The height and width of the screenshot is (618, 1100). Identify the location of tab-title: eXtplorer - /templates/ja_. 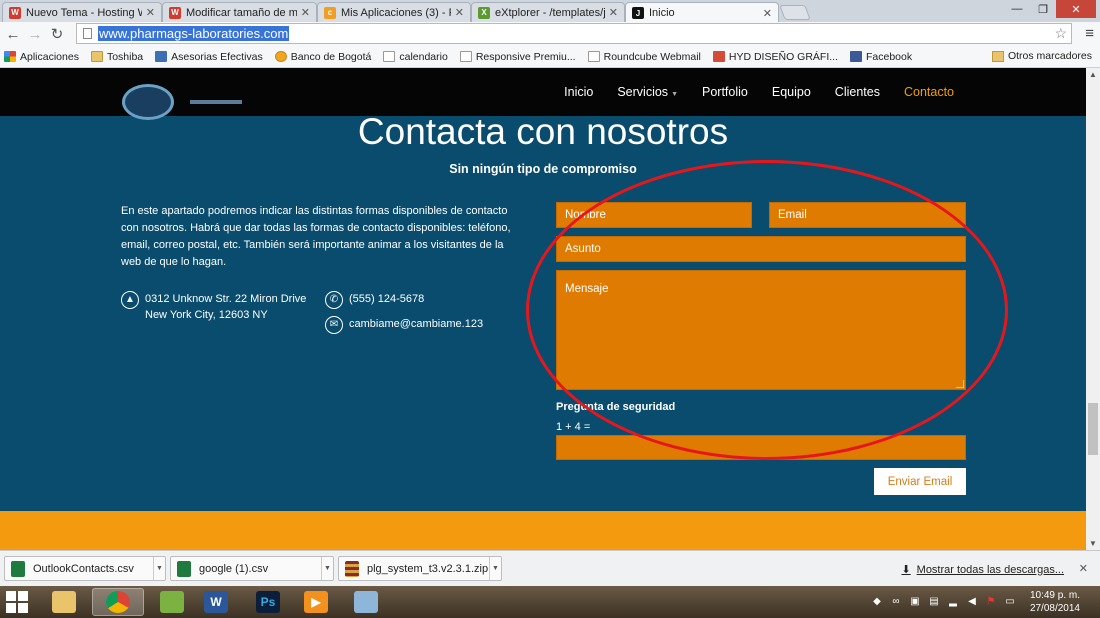
(550, 12).